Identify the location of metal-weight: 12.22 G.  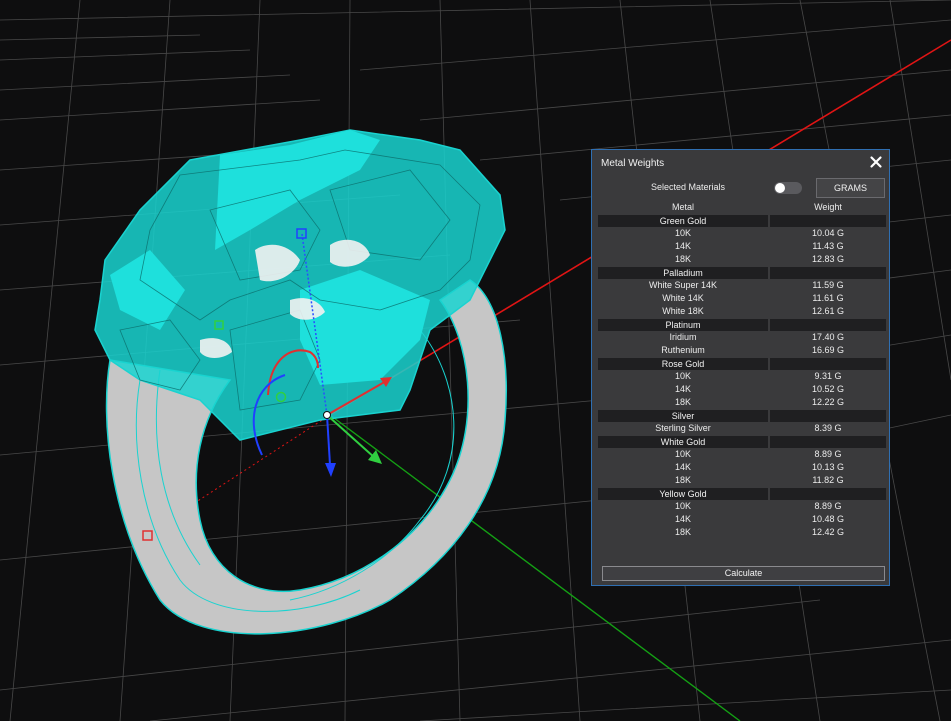
(828, 402).